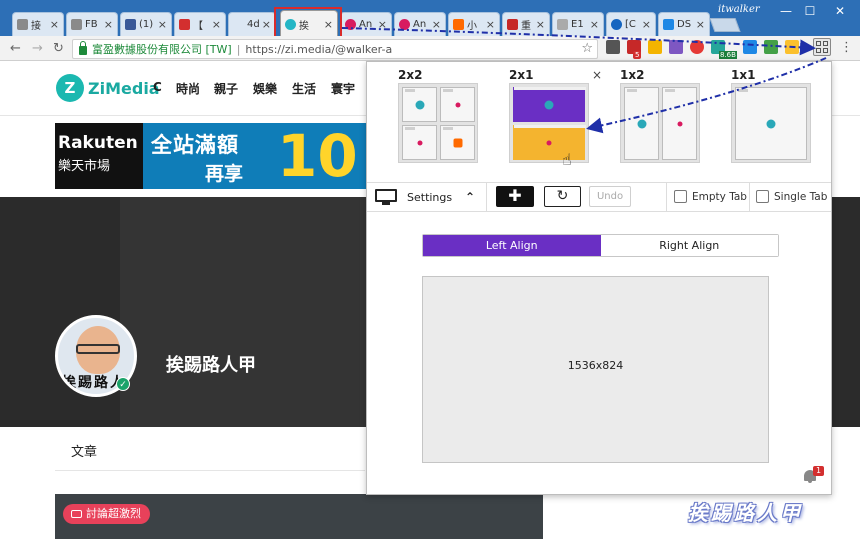 The width and height of the screenshot is (860, 539). I want to click on undo-button: Undo, so click(610, 196).